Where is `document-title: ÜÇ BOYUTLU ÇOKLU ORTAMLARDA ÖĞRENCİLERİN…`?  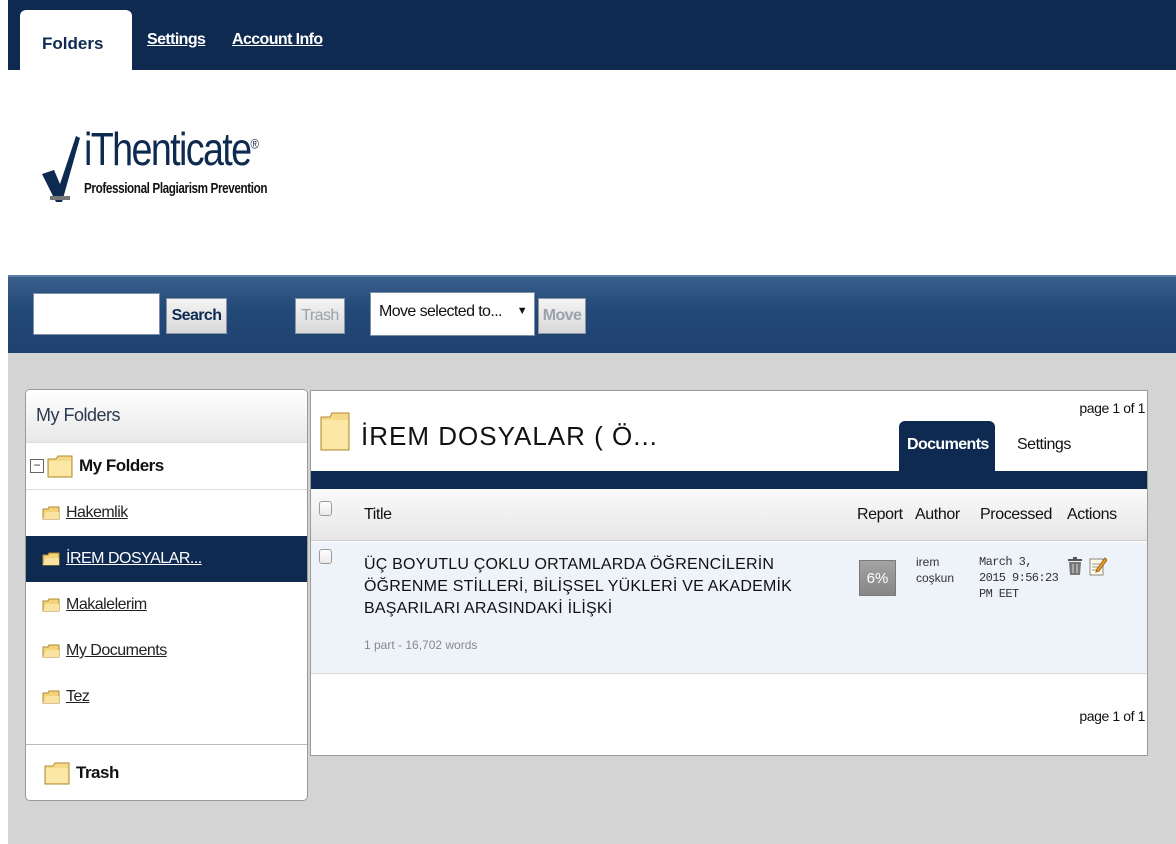
document-title: ÜÇ BOYUTLU ÇOKLU ORTAMLARDA ÖĞRENCİLERİN… is located at coordinates (599, 587).